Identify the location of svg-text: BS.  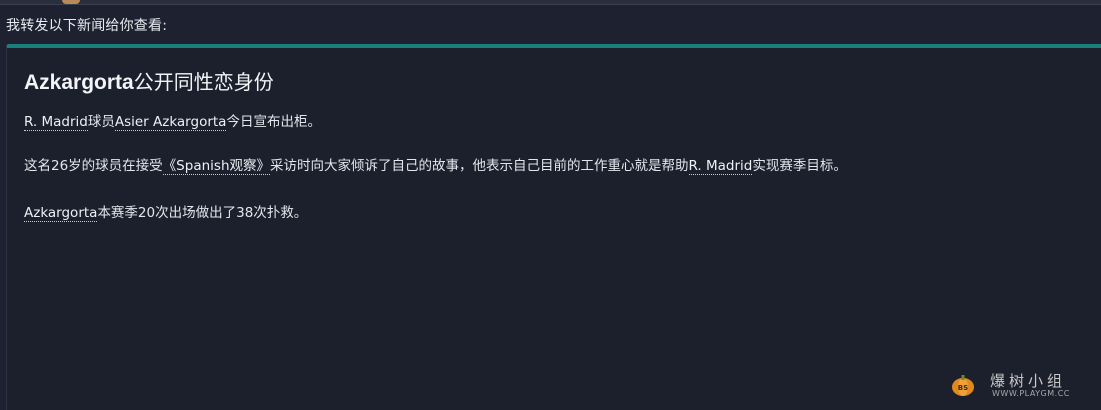
(963, 388).